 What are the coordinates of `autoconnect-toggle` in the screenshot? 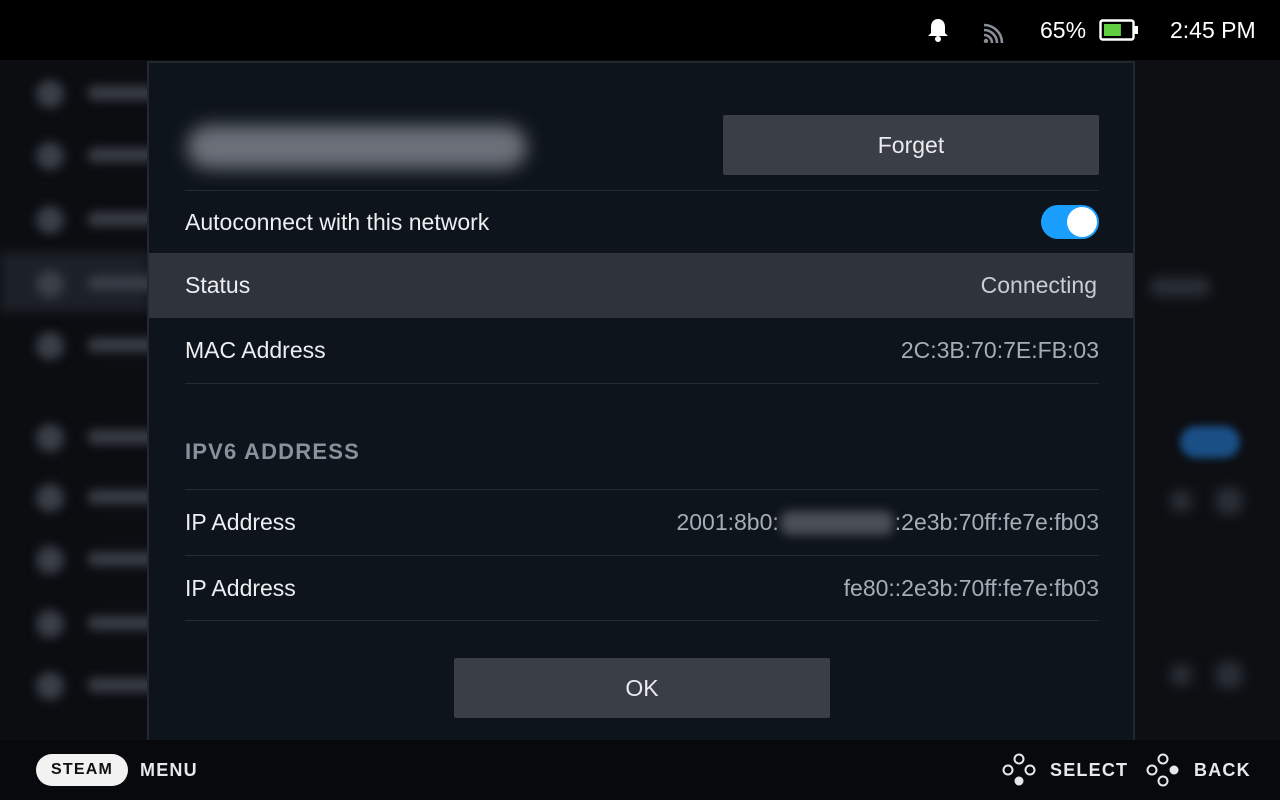 It's located at (1070, 222).